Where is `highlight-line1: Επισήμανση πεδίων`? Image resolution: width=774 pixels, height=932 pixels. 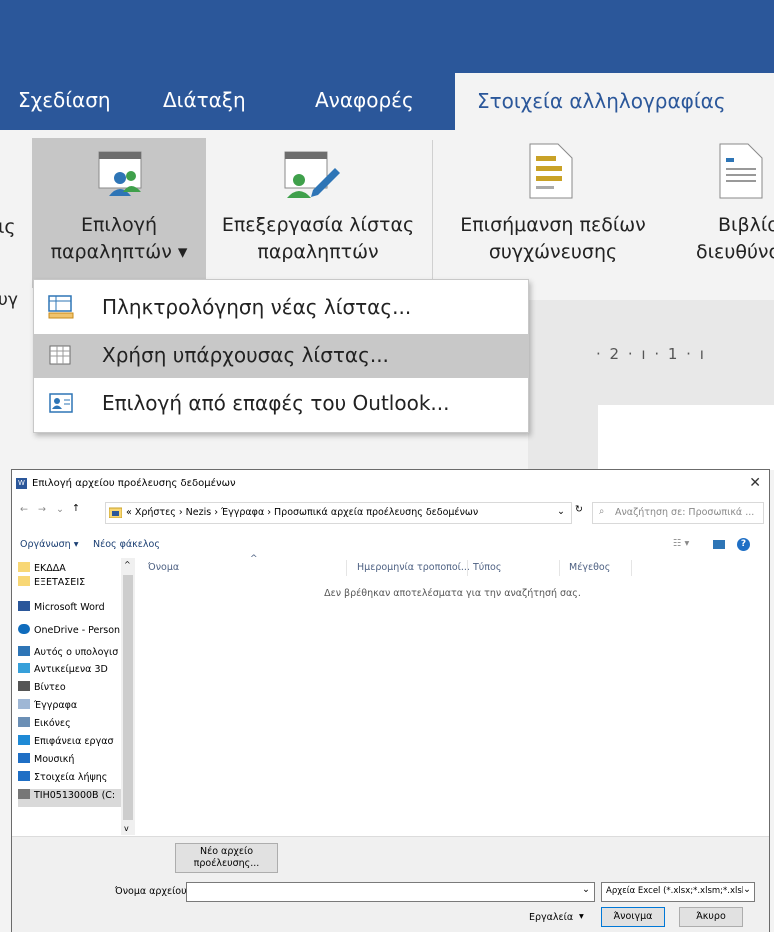
highlight-line1: Επισήμανση πεδίων is located at coordinates (553, 225).